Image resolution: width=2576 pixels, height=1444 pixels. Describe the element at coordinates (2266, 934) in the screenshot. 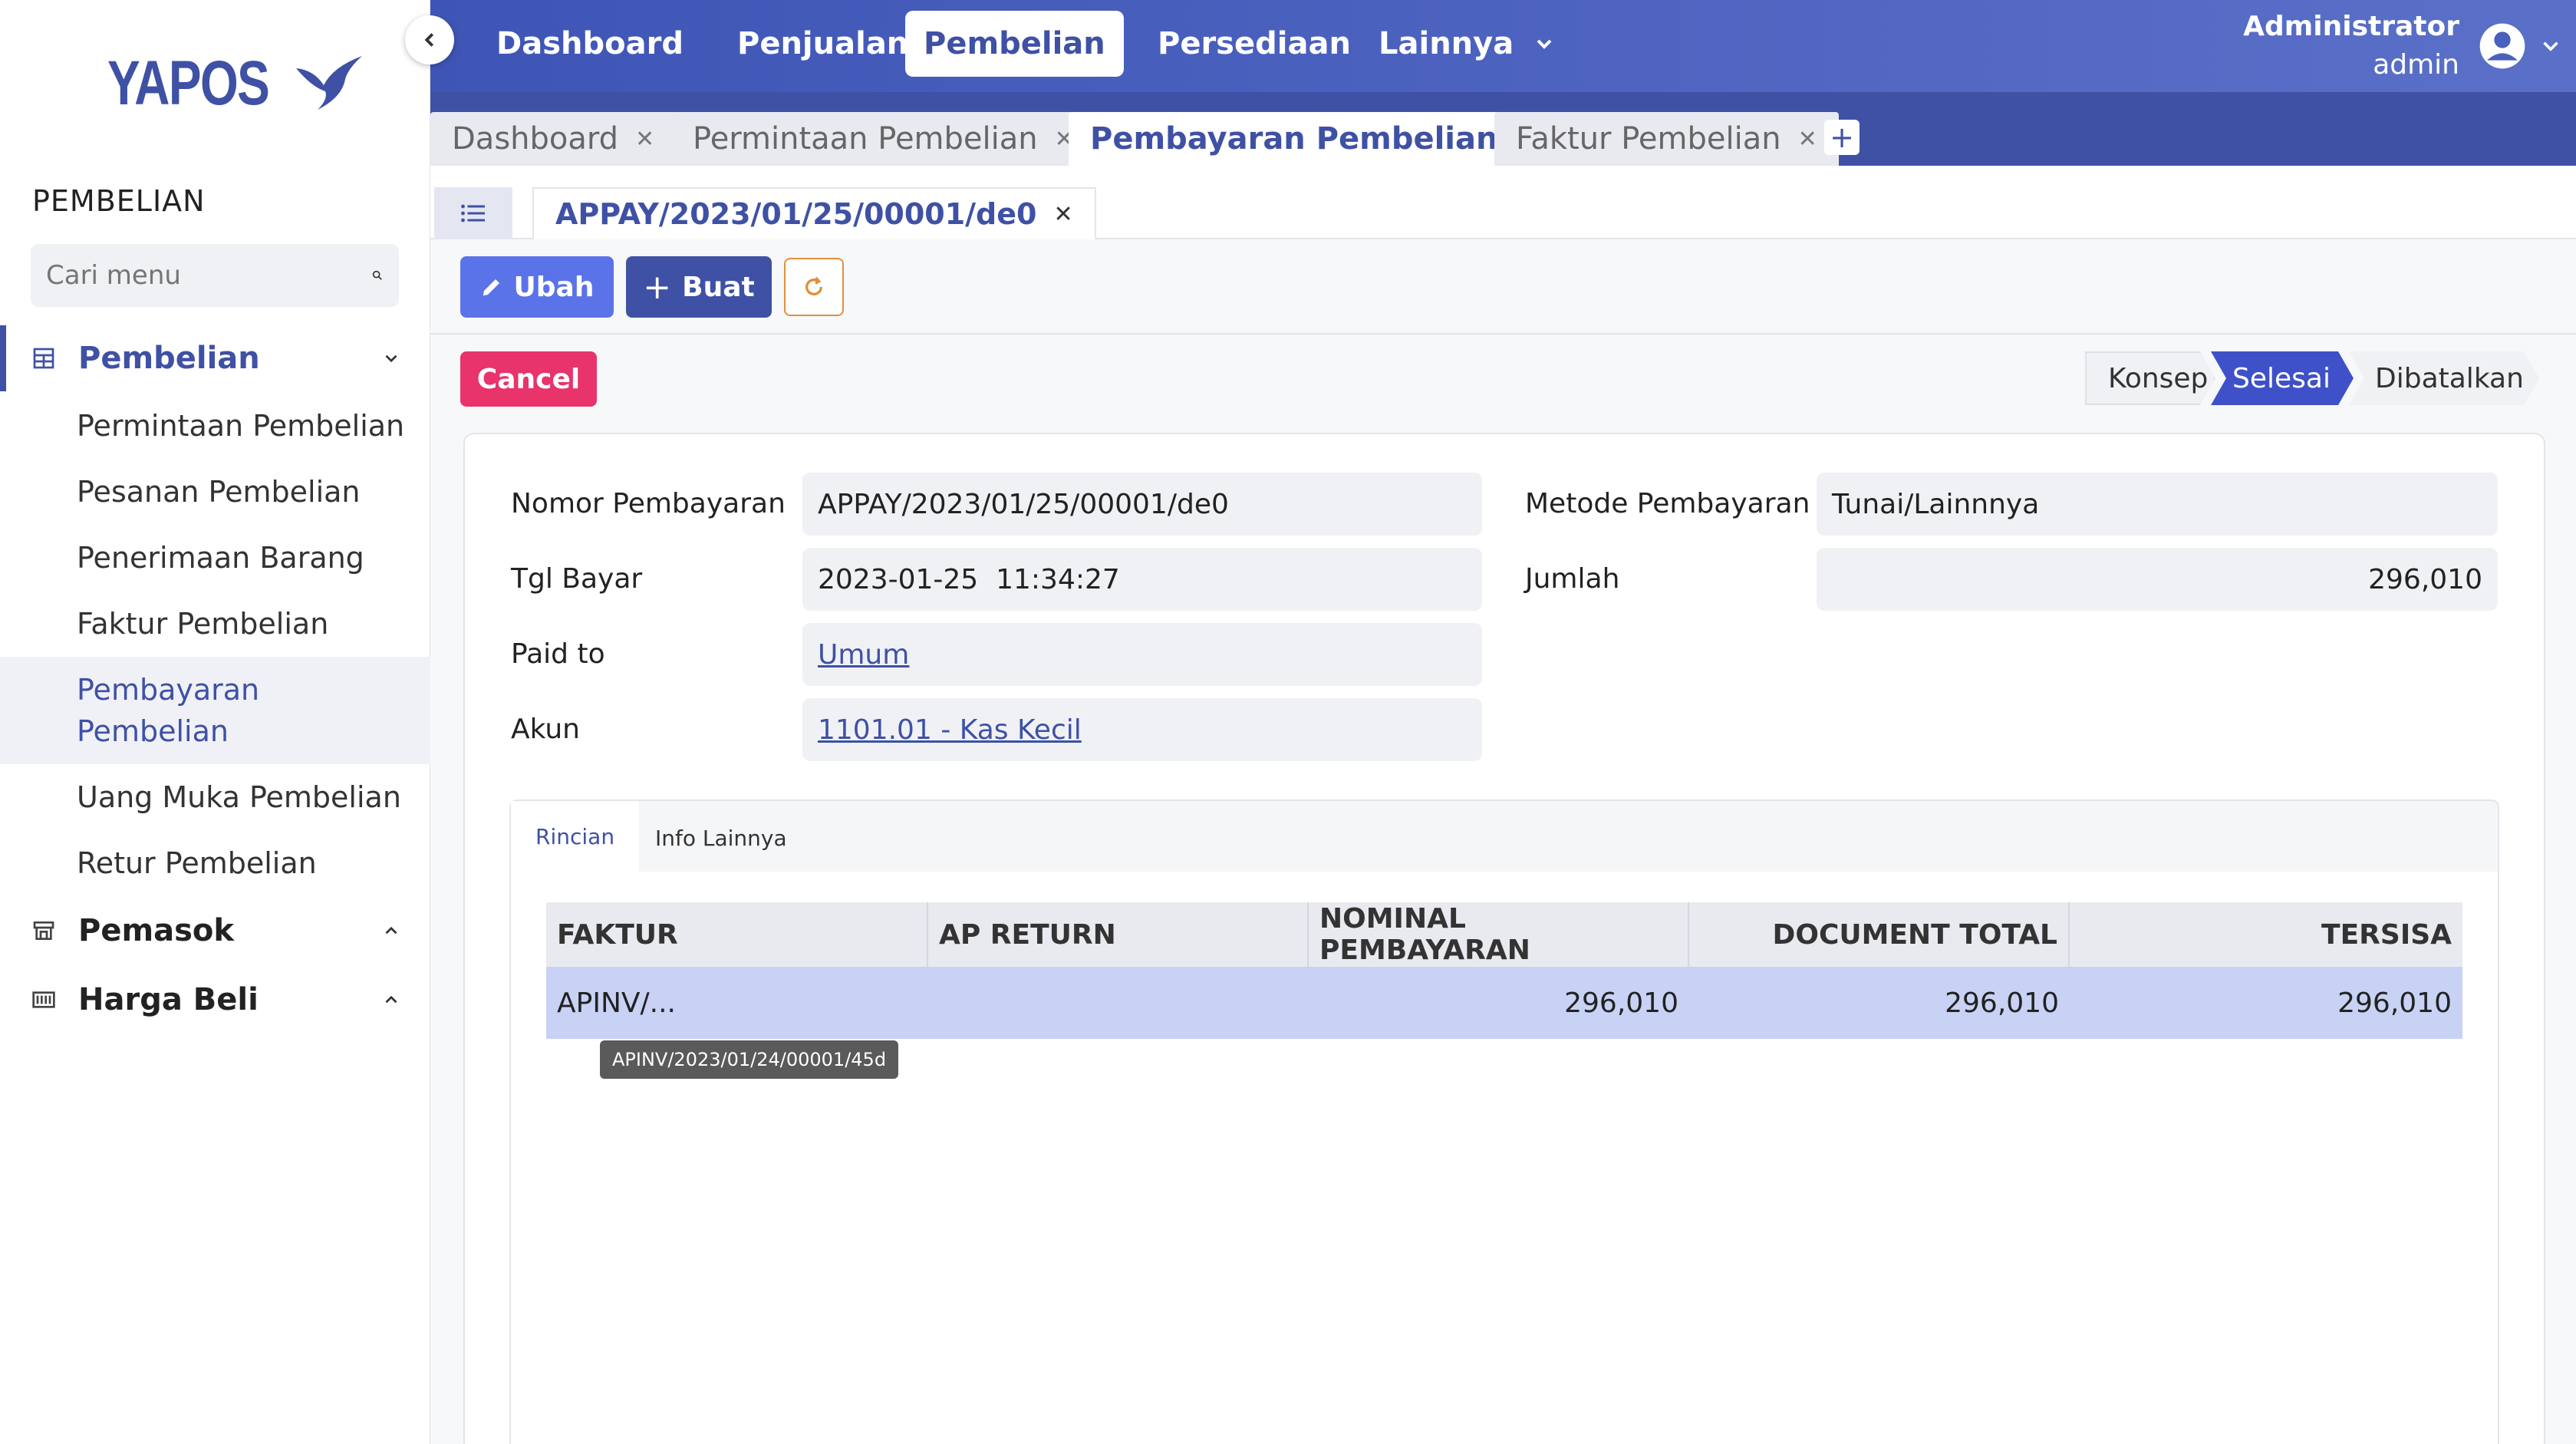

I see `column-header-tersisa: TERSISA` at that location.